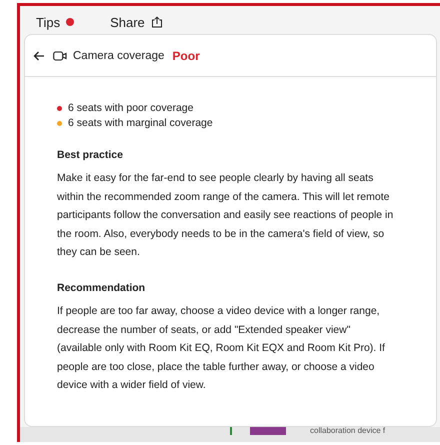  I want to click on panel-title: Camera coverage, so click(118, 56).